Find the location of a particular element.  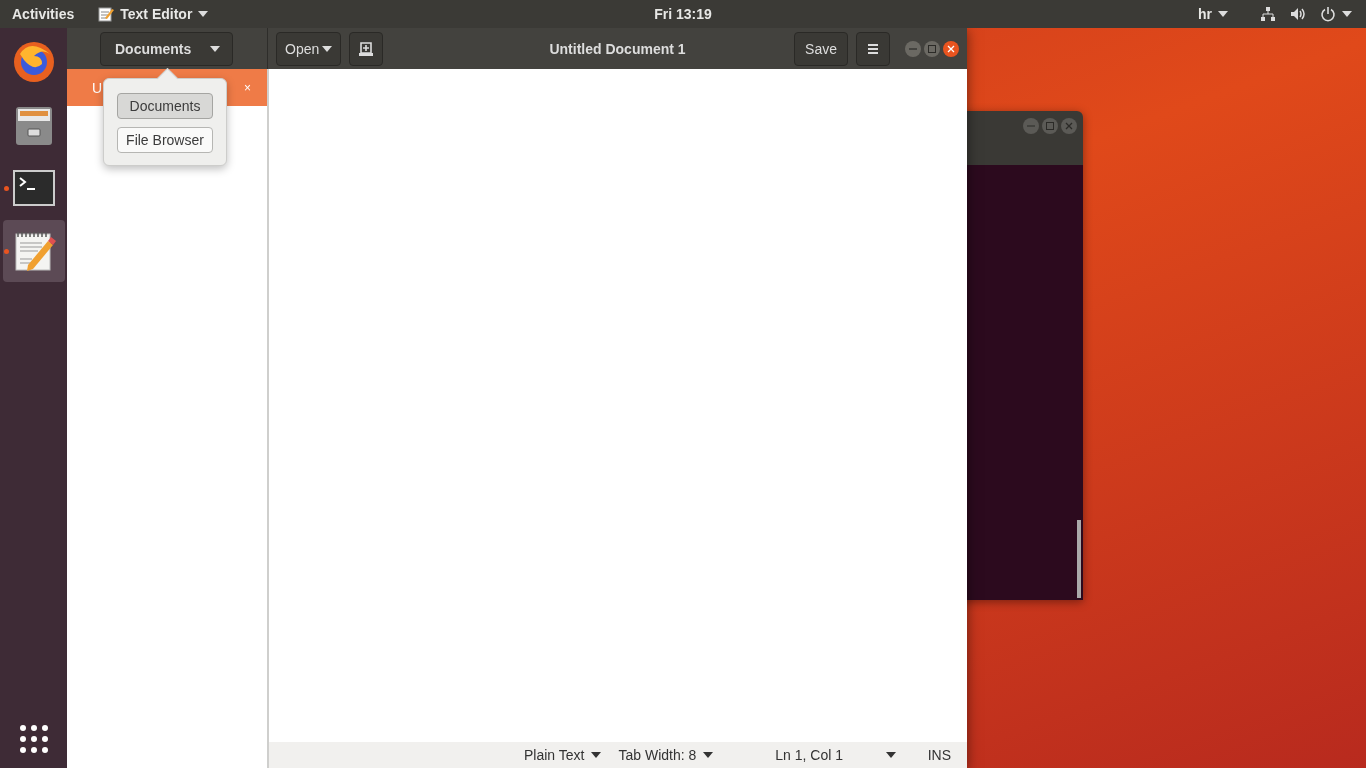

browser-icon is located at coordinates (33, 62).